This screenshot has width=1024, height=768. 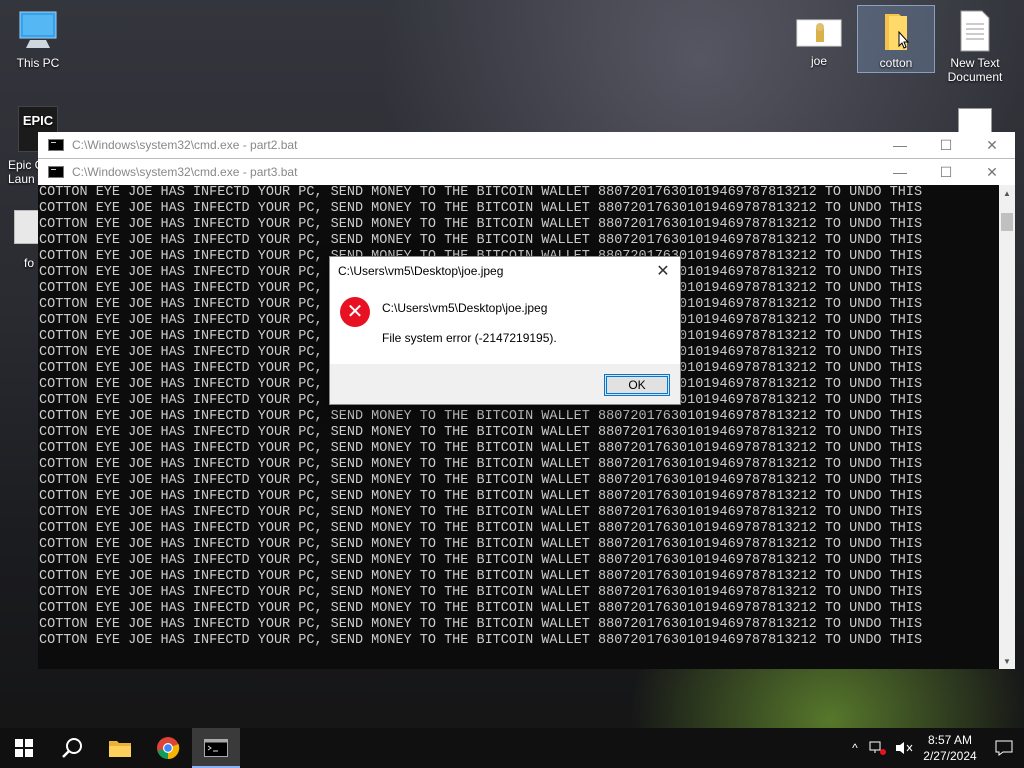 What do you see at coordinates (950, 748) in the screenshot?
I see `clock: 8:57 AM 2/27/2024` at bounding box center [950, 748].